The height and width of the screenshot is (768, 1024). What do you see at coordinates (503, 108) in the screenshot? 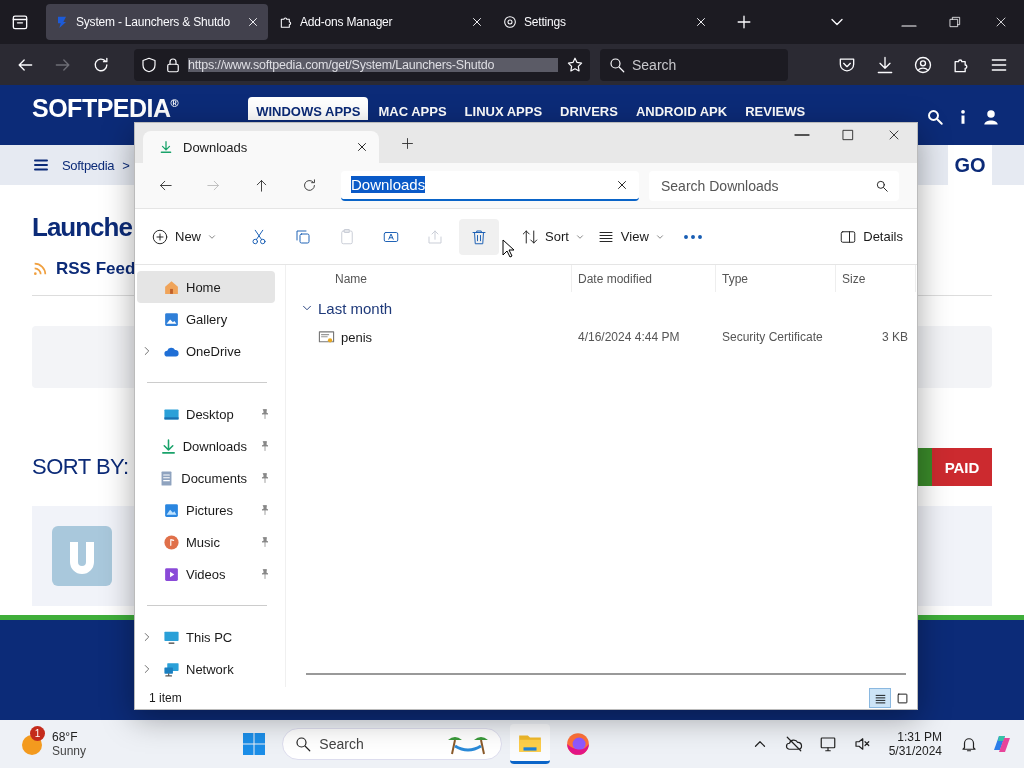
I see `site-nav-link: LINUX APPS` at bounding box center [503, 108].